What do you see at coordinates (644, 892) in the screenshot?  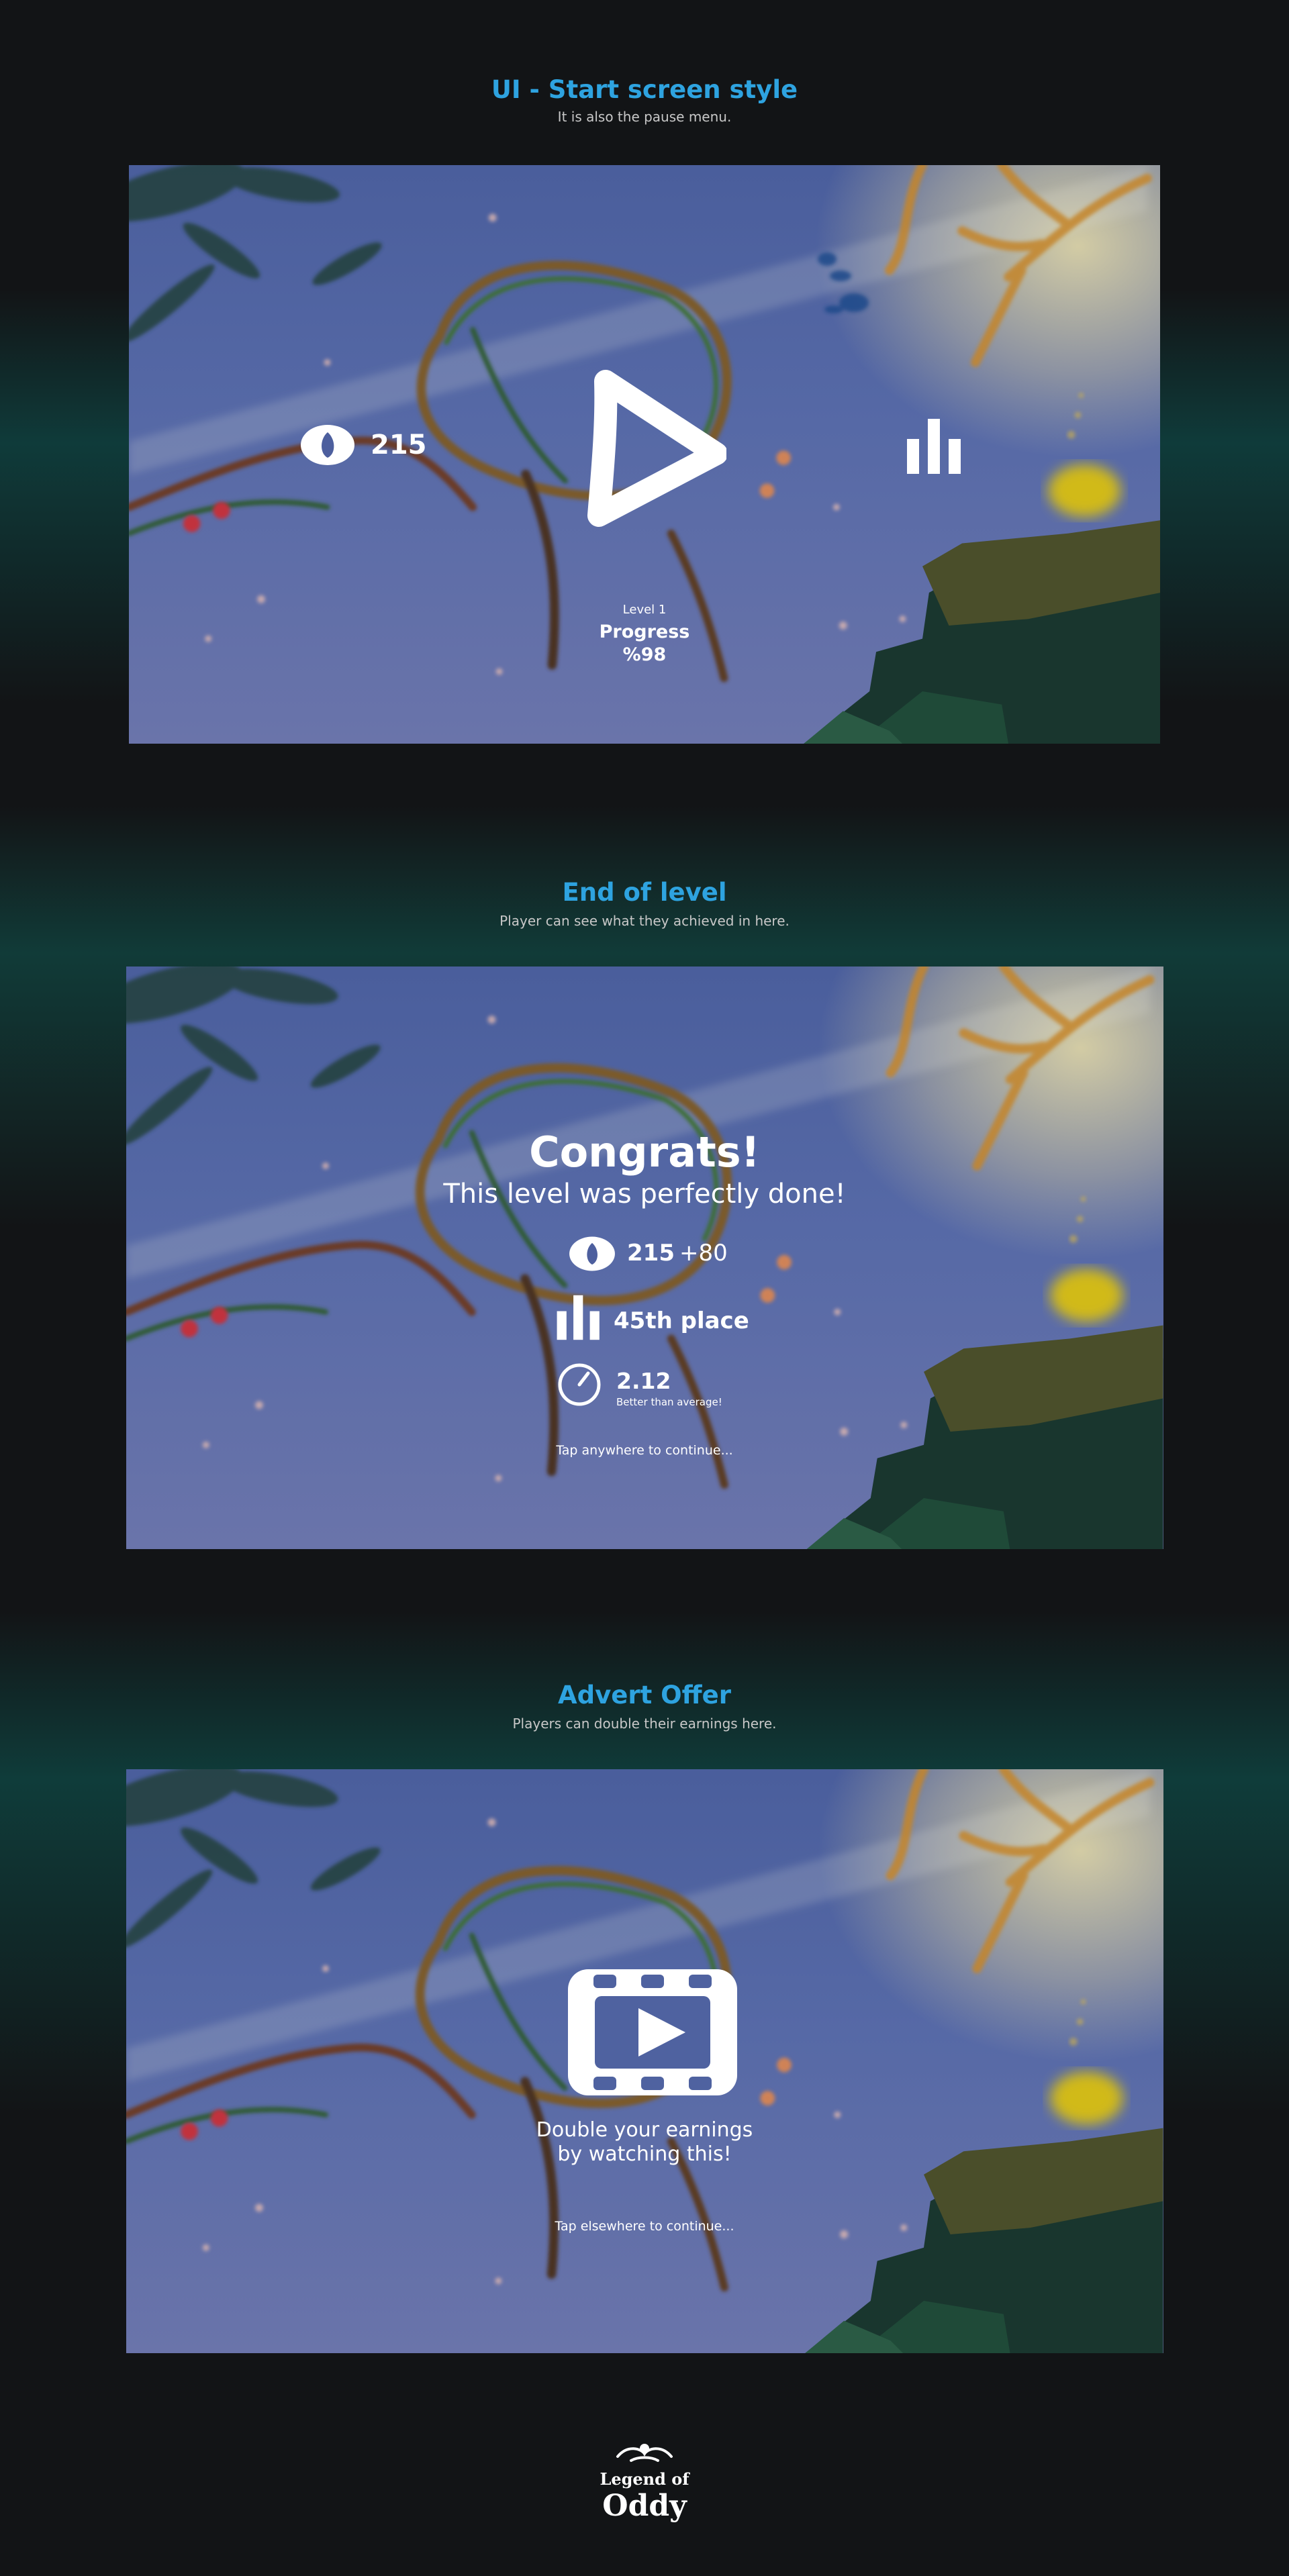 I see `section-title-end: End of level` at bounding box center [644, 892].